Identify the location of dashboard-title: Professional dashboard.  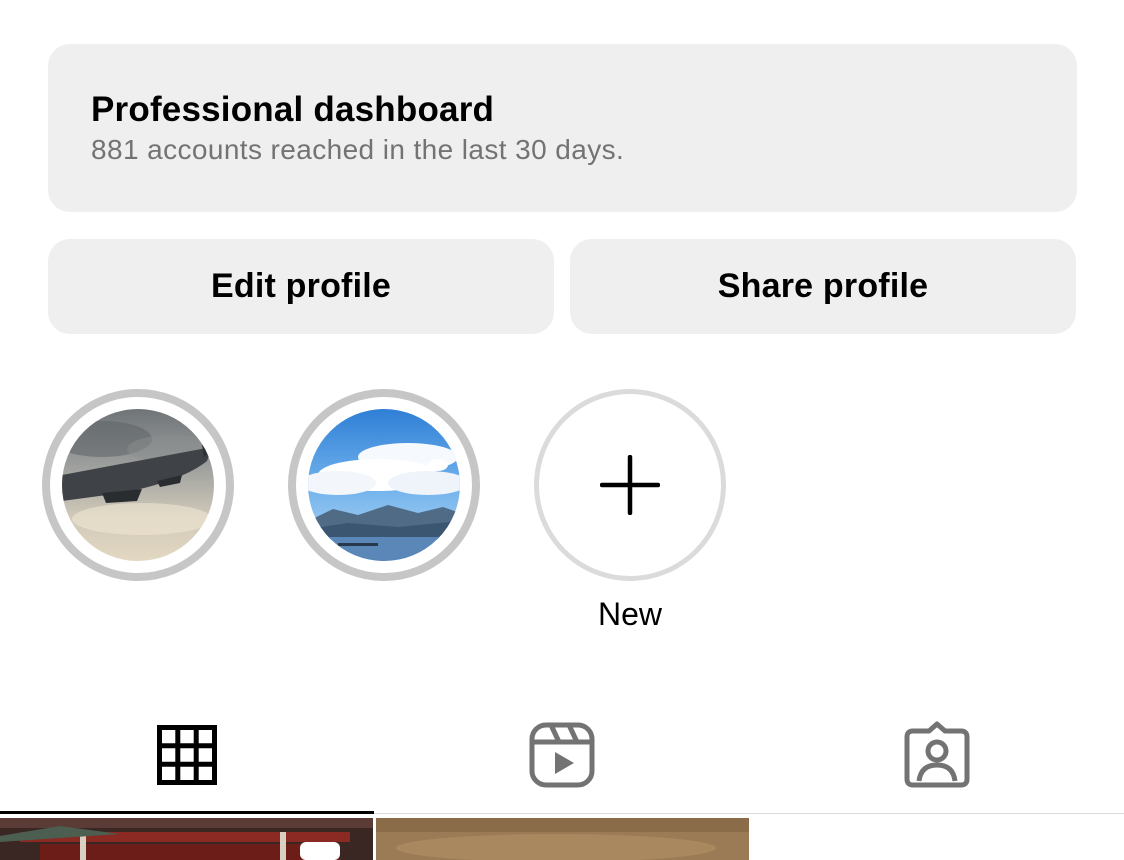
(293, 109).